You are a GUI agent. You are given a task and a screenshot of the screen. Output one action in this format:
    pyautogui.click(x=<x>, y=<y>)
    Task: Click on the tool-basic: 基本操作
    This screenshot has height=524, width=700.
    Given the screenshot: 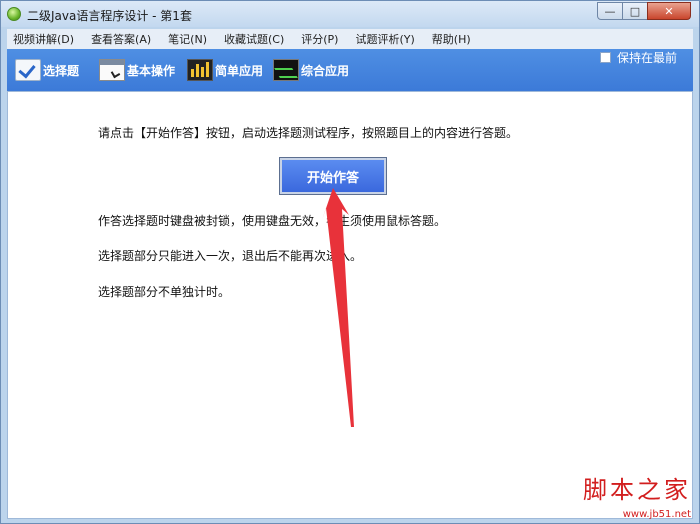 What is the action you would take?
    pyautogui.click(x=137, y=70)
    